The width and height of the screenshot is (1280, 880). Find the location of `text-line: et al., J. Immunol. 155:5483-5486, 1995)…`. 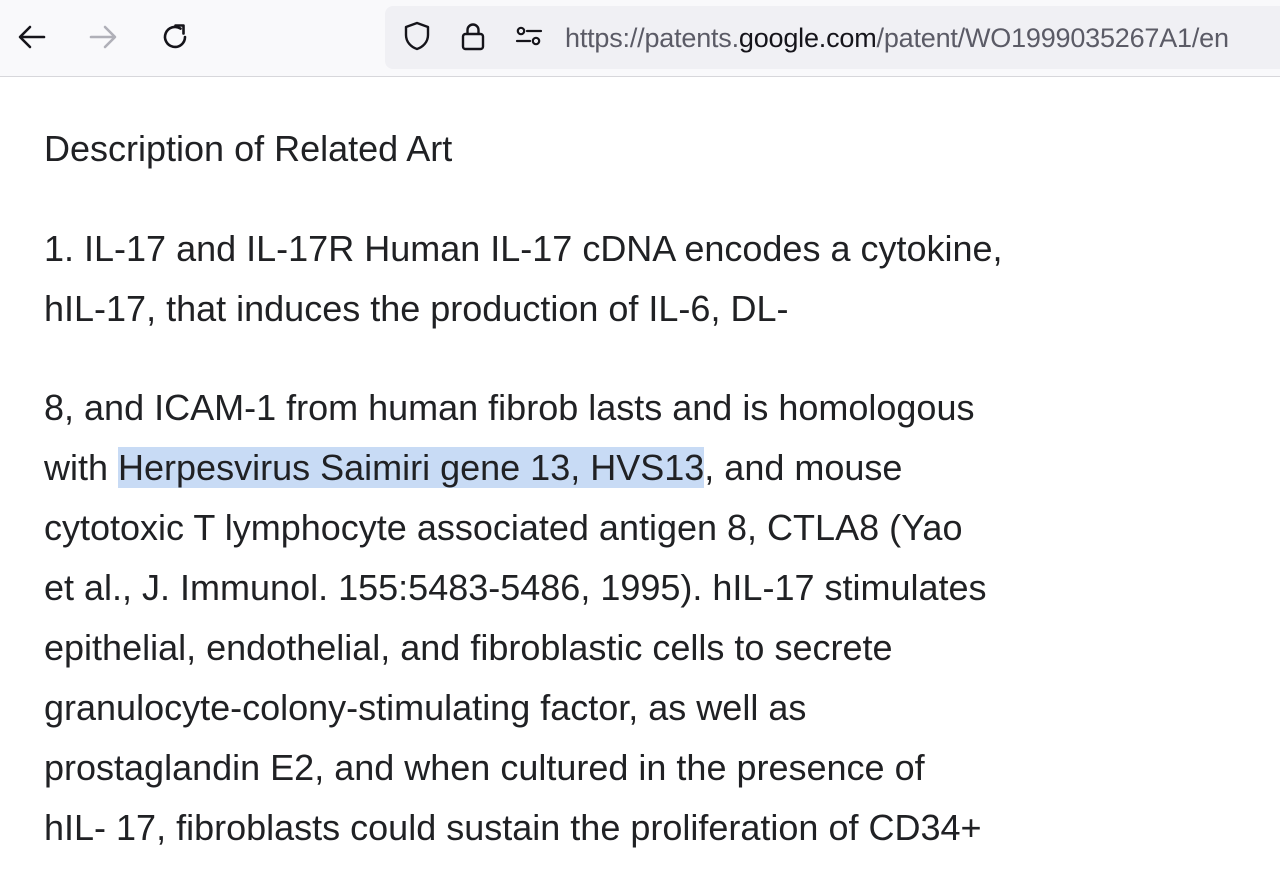

text-line: et al., J. Immunol. 155:5483-5486, 1995)… is located at coordinates (515, 587).